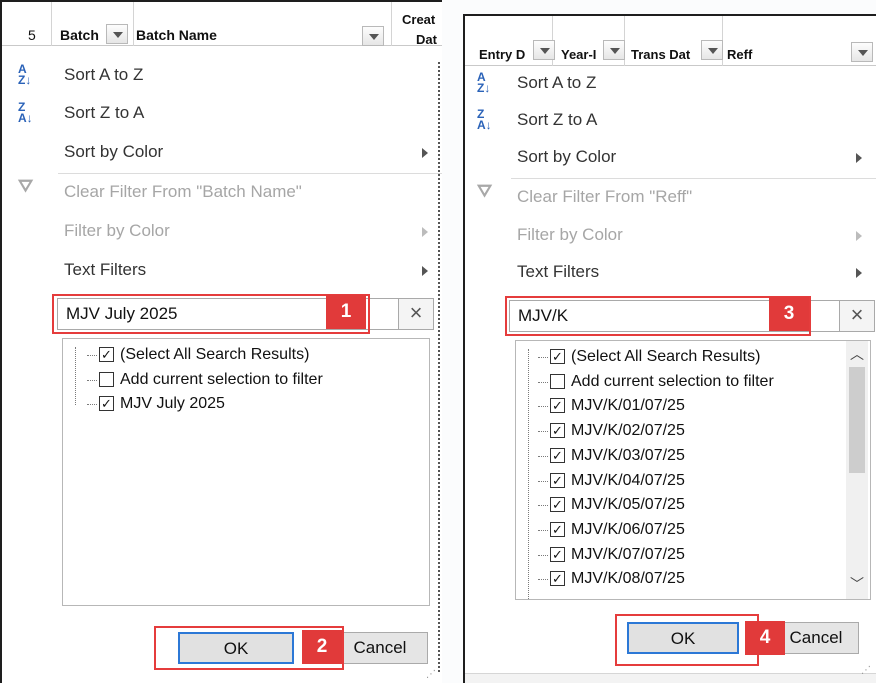  I want to click on column-reff-header: Reff, so click(799, 41).